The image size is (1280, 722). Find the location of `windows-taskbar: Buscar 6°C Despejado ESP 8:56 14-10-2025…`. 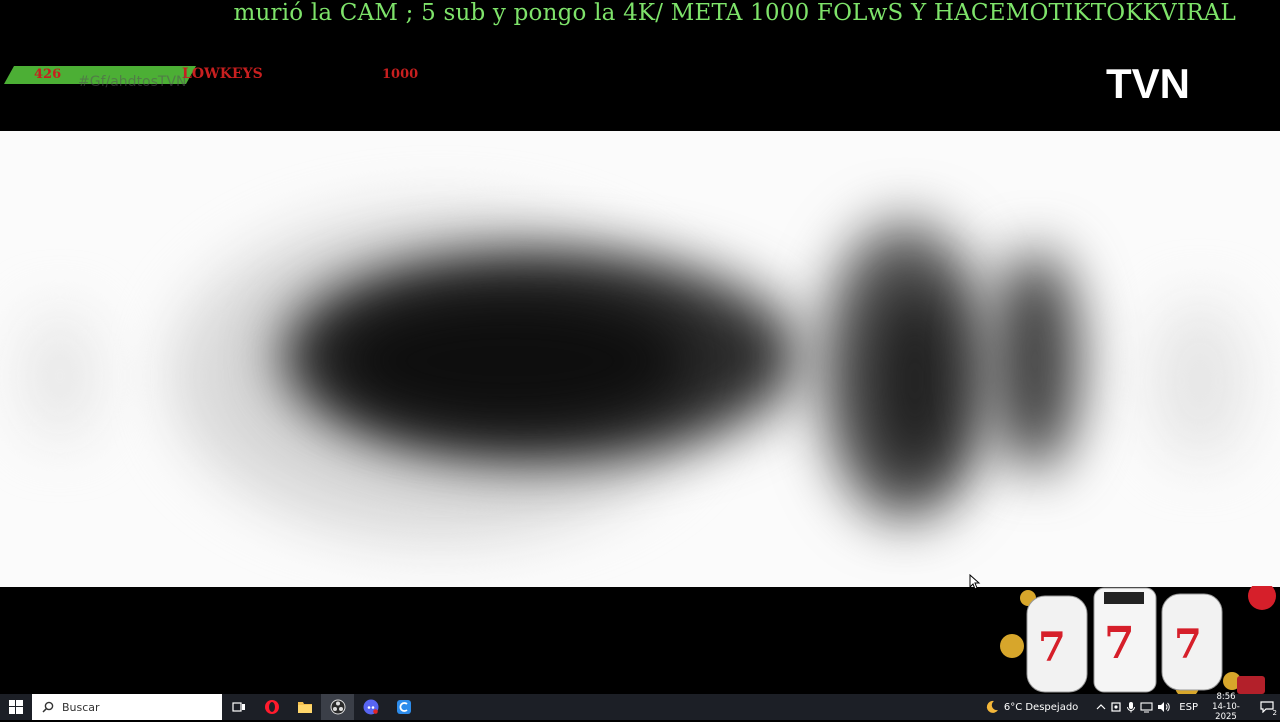

windows-taskbar: Buscar 6°C Despejado ESP 8:56 14-10-2025… is located at coordinates (640, 707).